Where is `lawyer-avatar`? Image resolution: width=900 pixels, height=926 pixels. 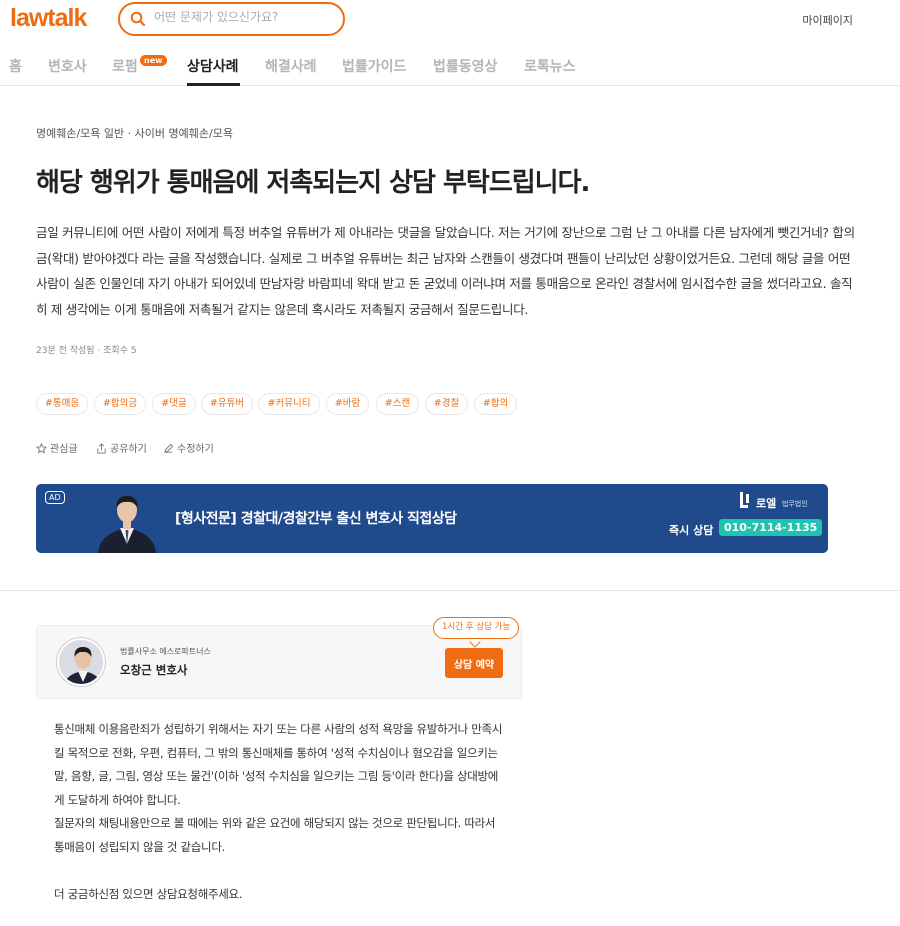 lawyer-avatar is located at coordinates (81, 662).